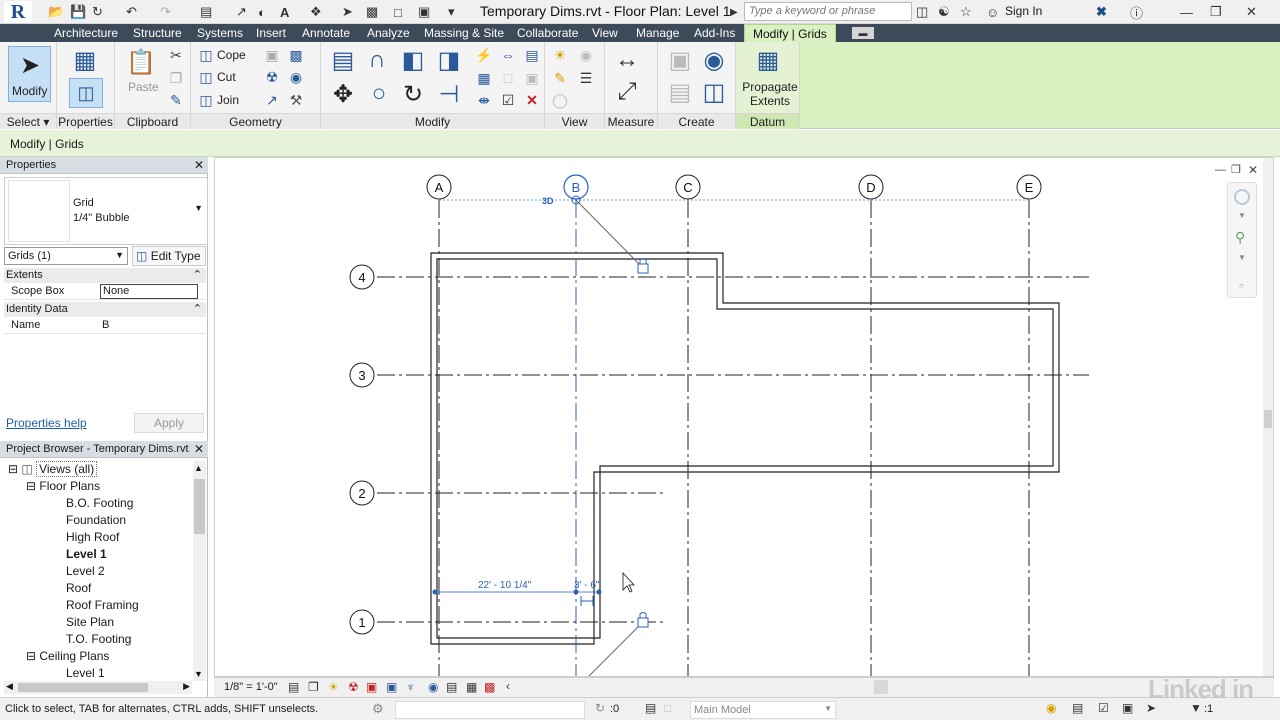 Image resolution: width=1280 pixels, height=720 pixels. Describe the element at coordinates (714, 33) in the screenshot. I see `tab-add-ins: Add-Ins` at that location.